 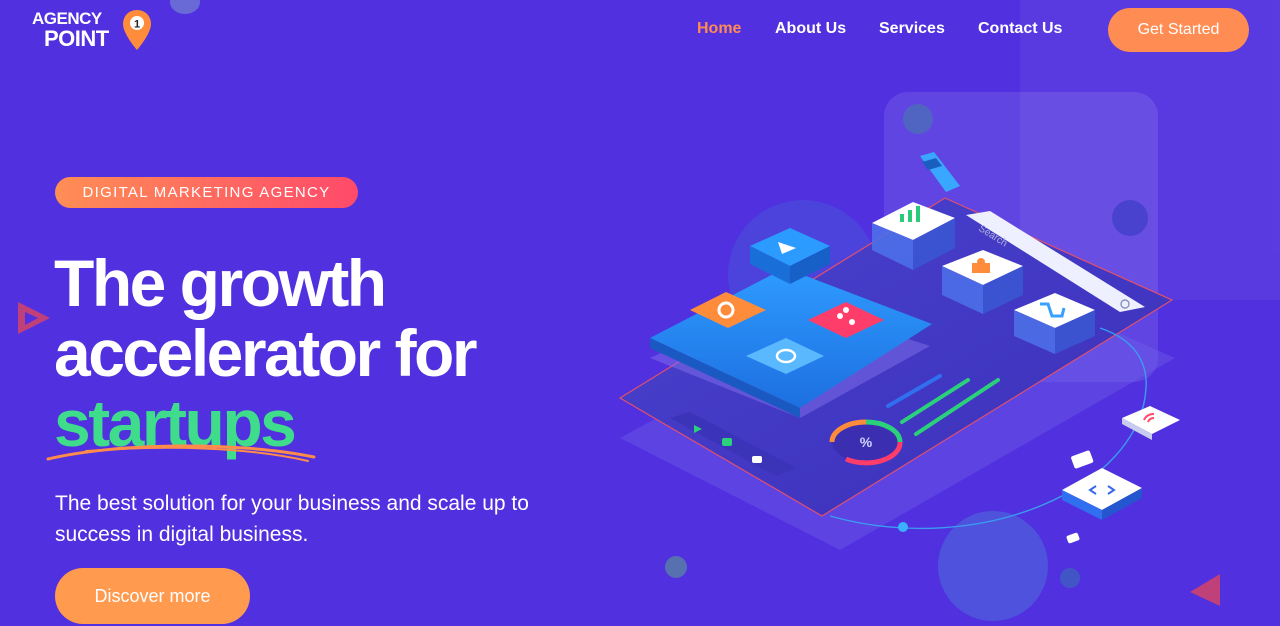 I want to click on hero-headline: The growth accelerator for startups, so click(x=334, y=353).